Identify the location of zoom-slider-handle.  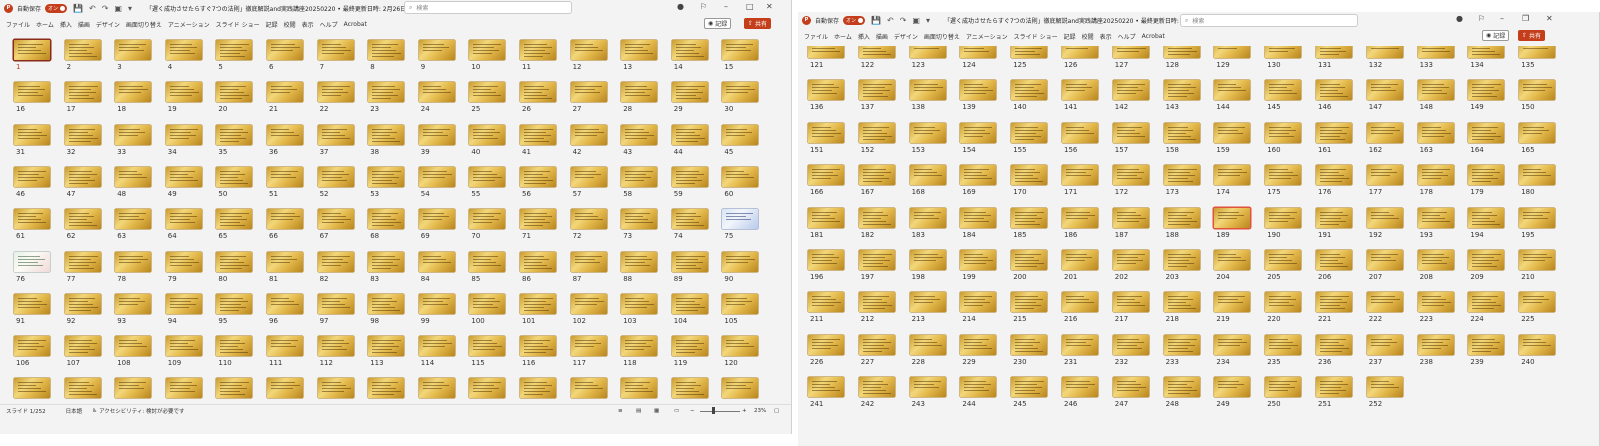
(713, 410).